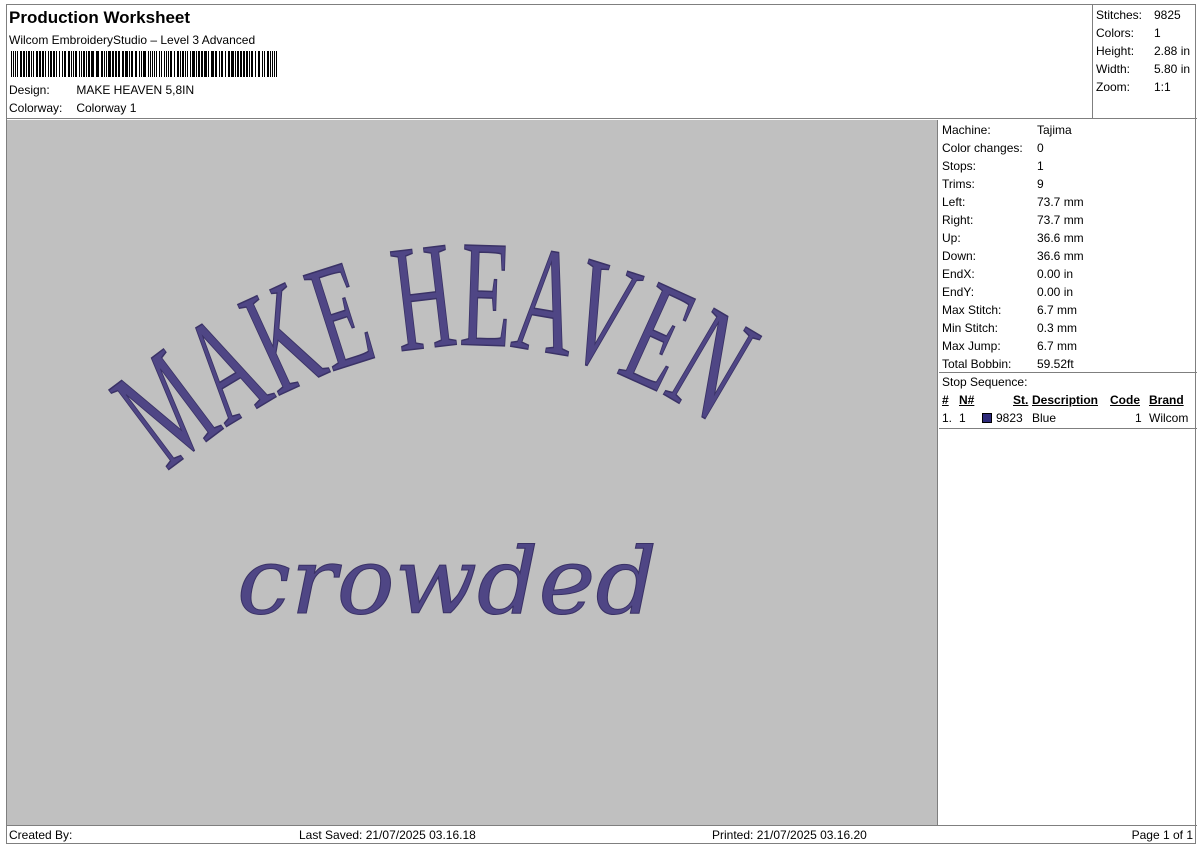 The height and width of the screenshot is (848, 1200). I want to click on detail-min-stitch-label: Min Stitch:, so click(970, 328).